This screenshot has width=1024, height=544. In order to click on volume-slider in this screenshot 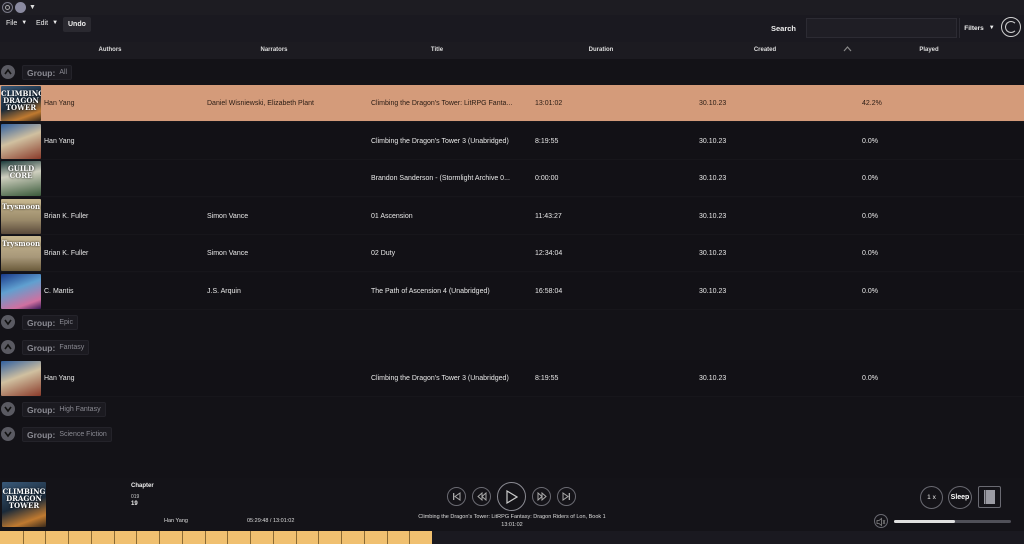, I will do `click(952, 521)`.